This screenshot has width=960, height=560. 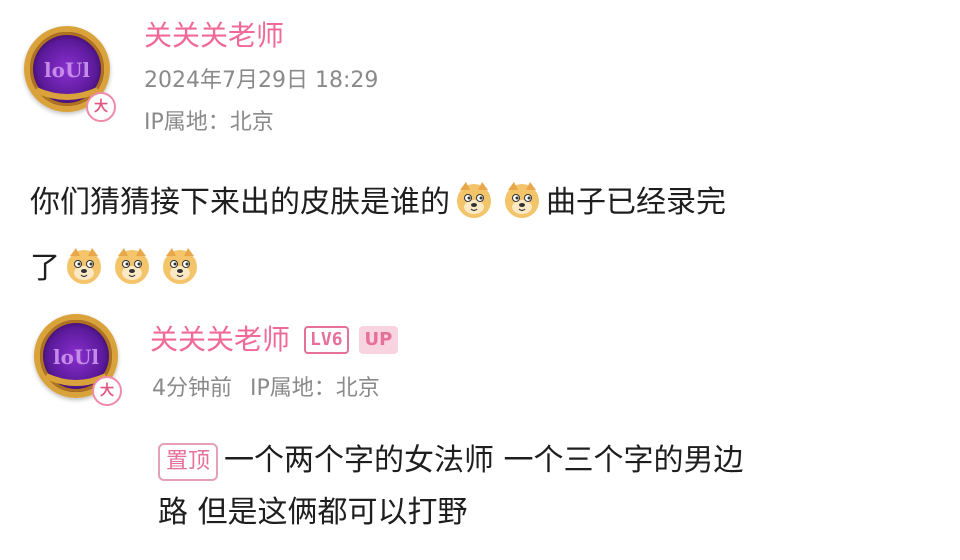 I want to click on up-badge: UP, so click(x=378, y=340).